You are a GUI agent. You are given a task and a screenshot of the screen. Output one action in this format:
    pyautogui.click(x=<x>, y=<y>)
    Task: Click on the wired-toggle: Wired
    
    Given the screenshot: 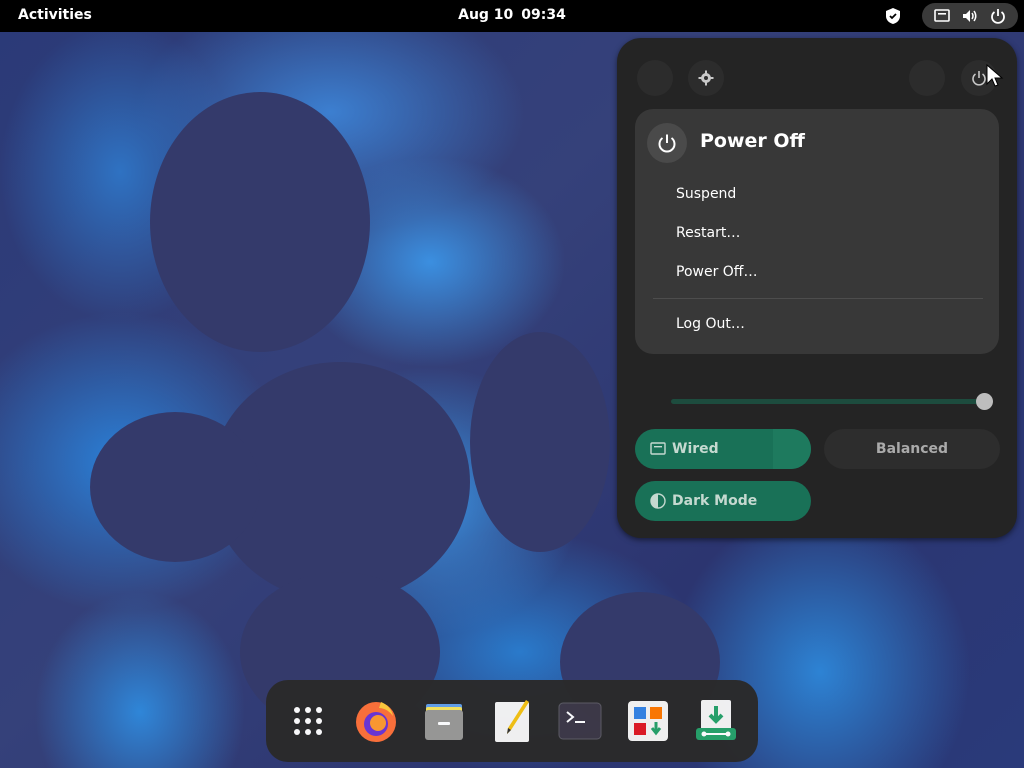 What is the action you would take?
    pyautogui.click(x=723, y=449)
    